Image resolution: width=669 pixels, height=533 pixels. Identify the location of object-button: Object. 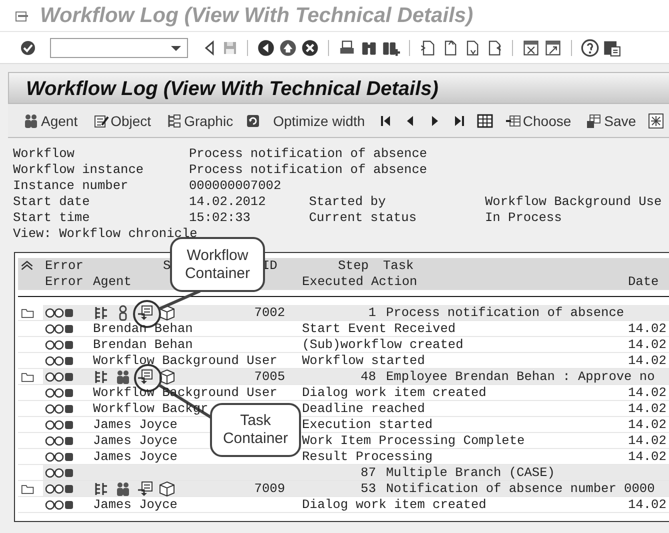
(122, 120).